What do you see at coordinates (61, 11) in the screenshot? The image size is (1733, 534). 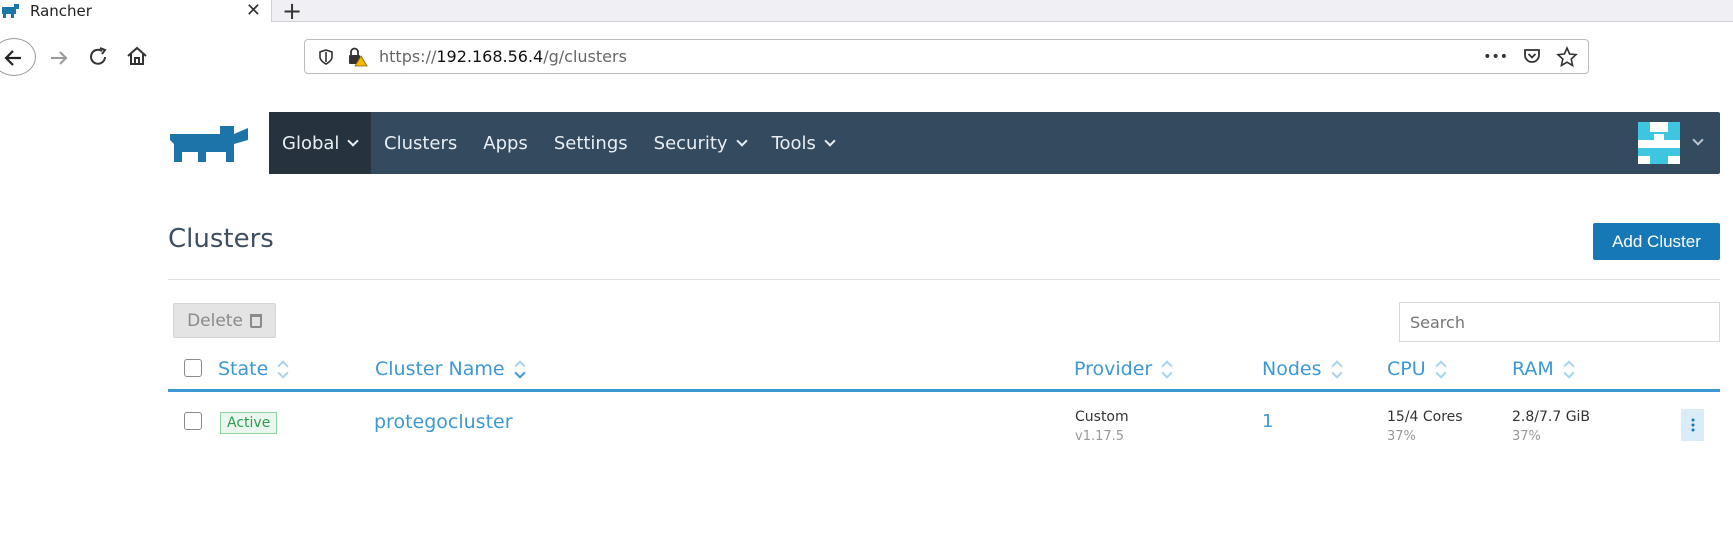 I see `tab-title: Rancher` at bounding box center [61, 11].